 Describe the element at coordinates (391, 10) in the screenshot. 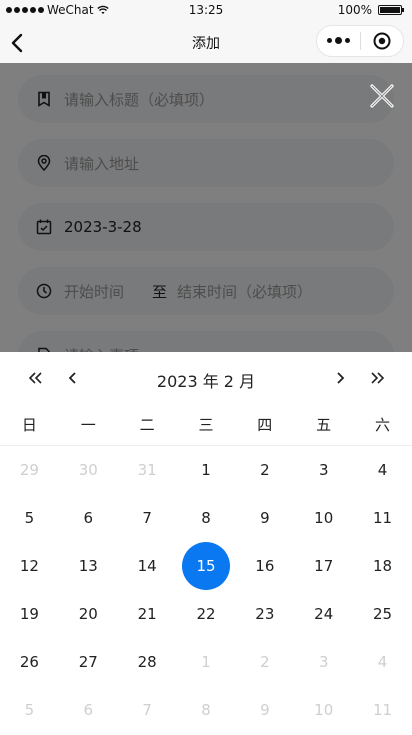

I see `battery-icon` at that location.